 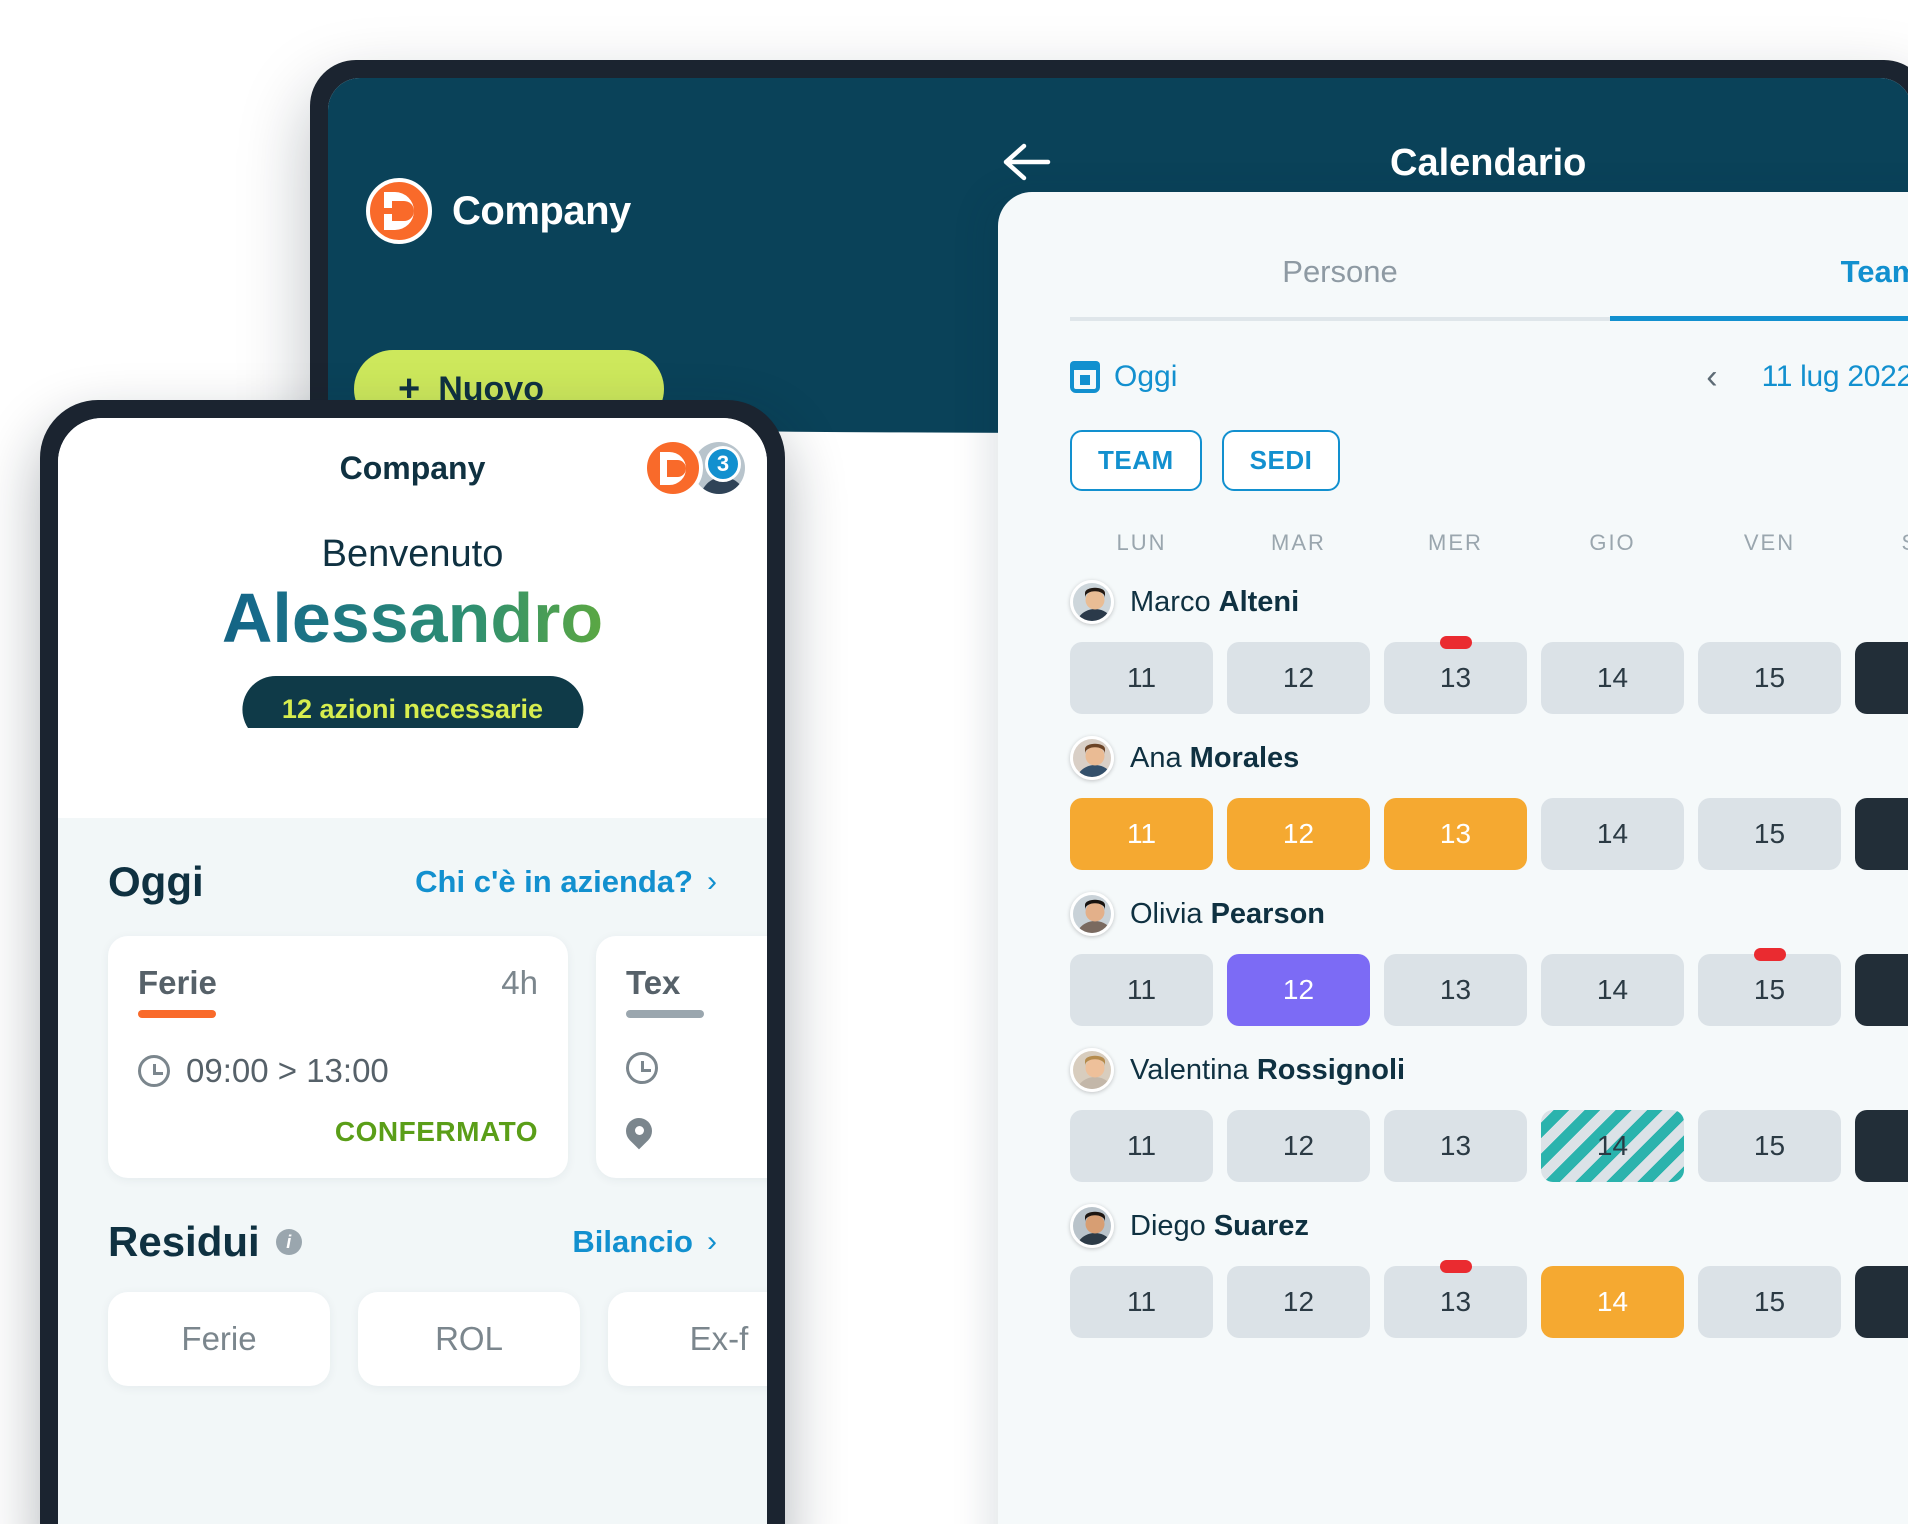 I want to click on phone-avatar-group: 3, so click(x=696, y=468).